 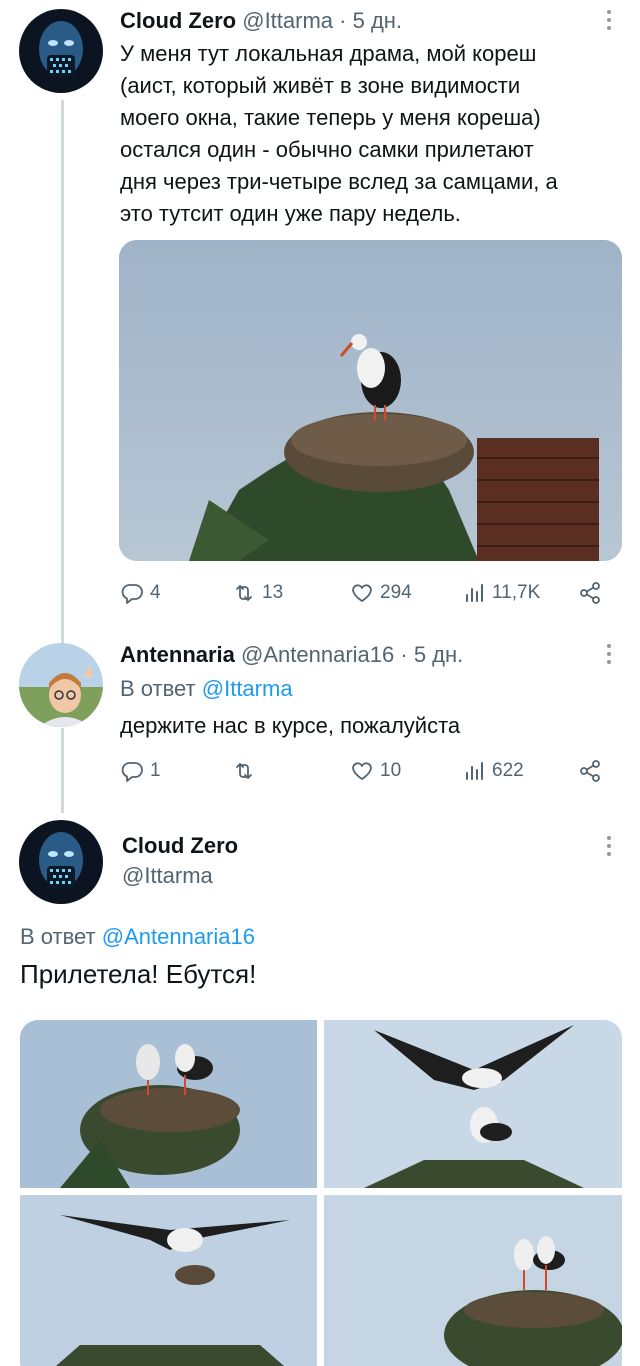 I want to click on tweet-text-line: дня через три-четыре вслед за самцами, а, so click(x=339, y=181).